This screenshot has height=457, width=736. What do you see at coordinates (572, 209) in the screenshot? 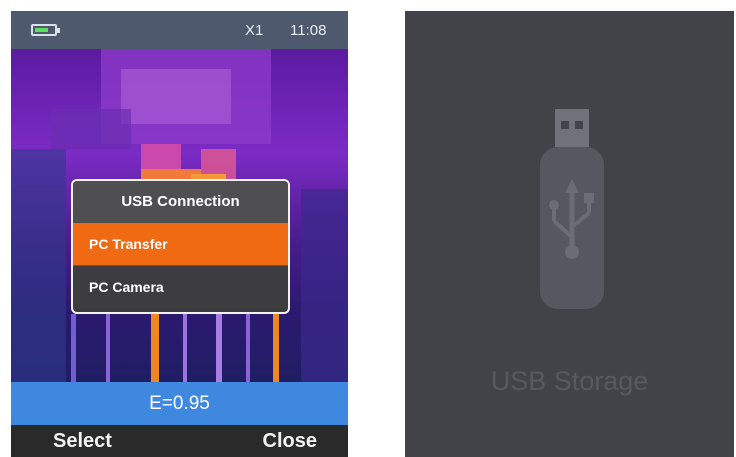
I see `usb-drive-icon` at bounding box center [572, 209].